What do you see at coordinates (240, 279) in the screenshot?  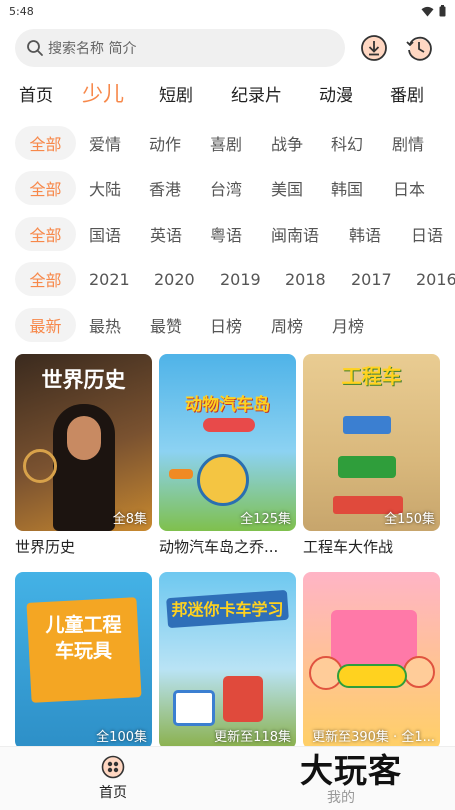 I see `filter-chip: 2019` at bounding box center [240, 279].